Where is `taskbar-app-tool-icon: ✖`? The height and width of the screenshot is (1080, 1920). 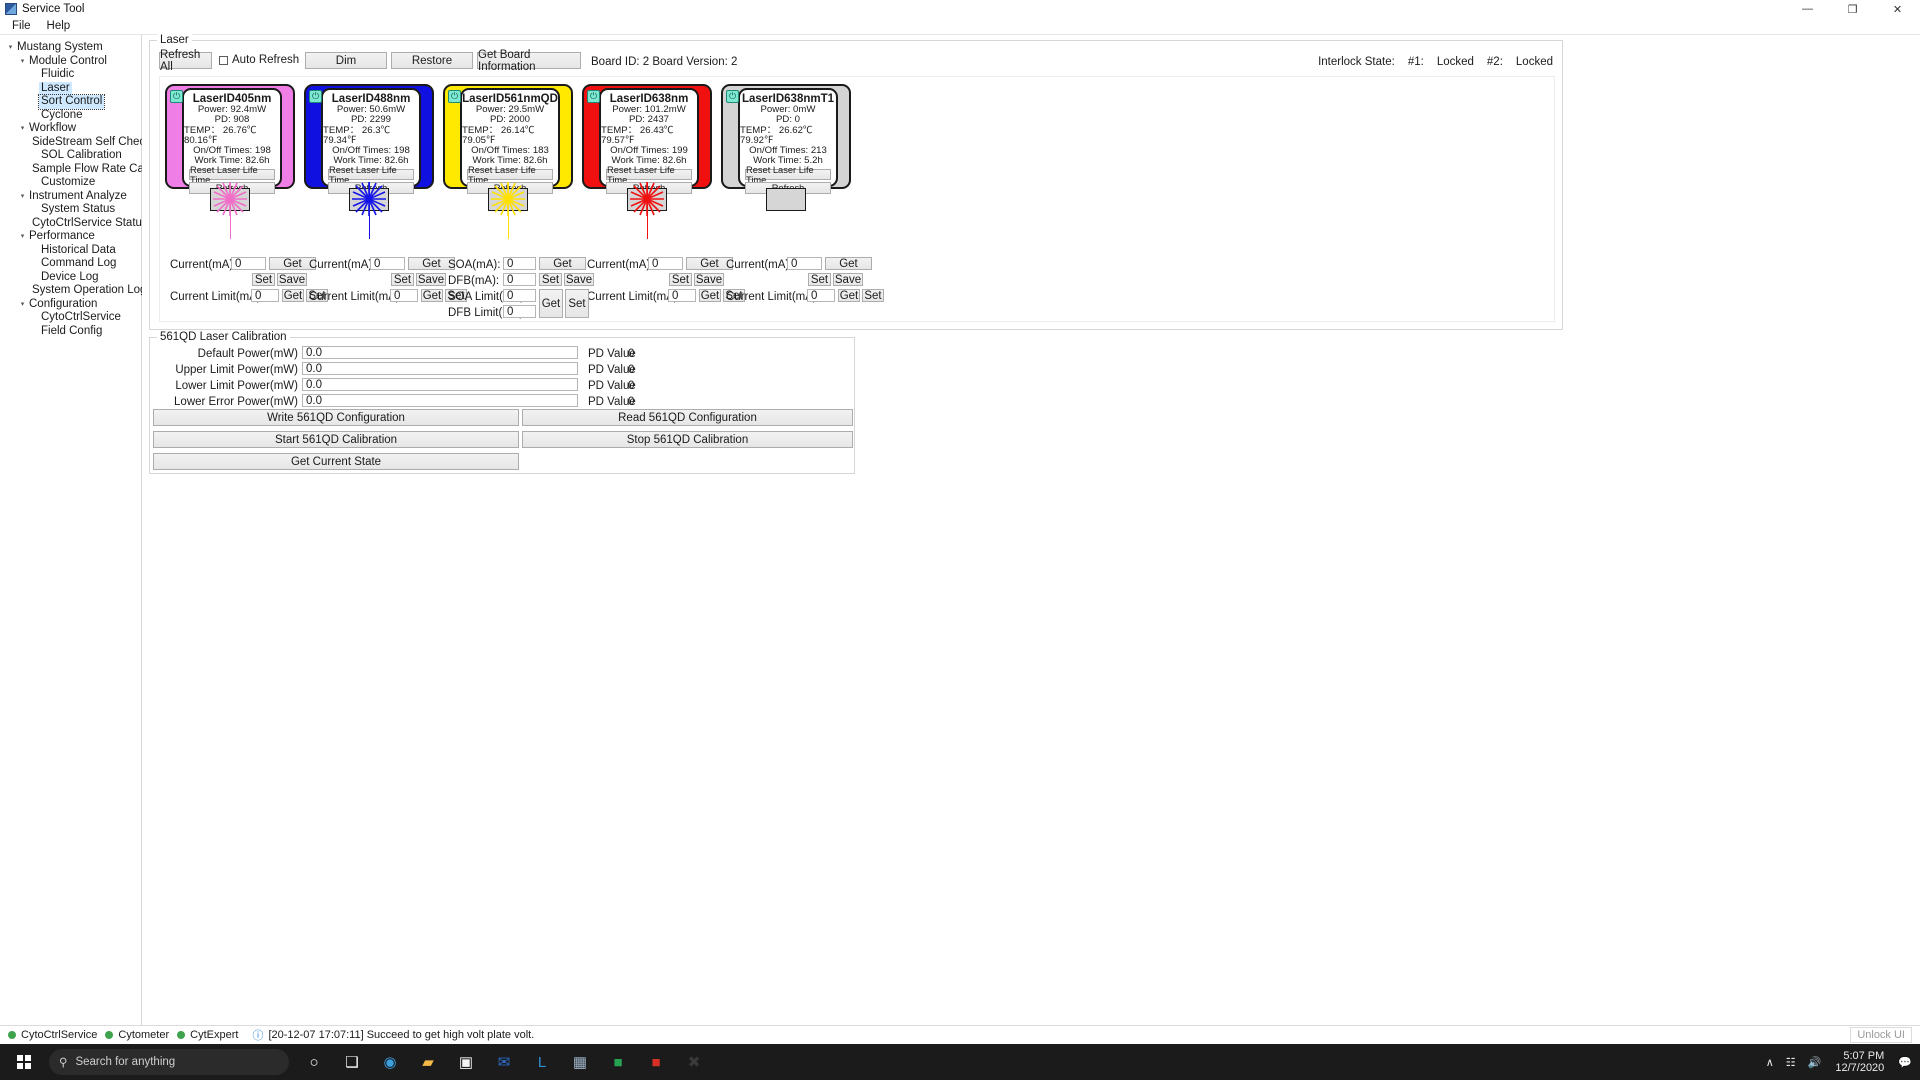
taskbar-app-tool-icon: ✖ is located at coordinates (694, 1062).